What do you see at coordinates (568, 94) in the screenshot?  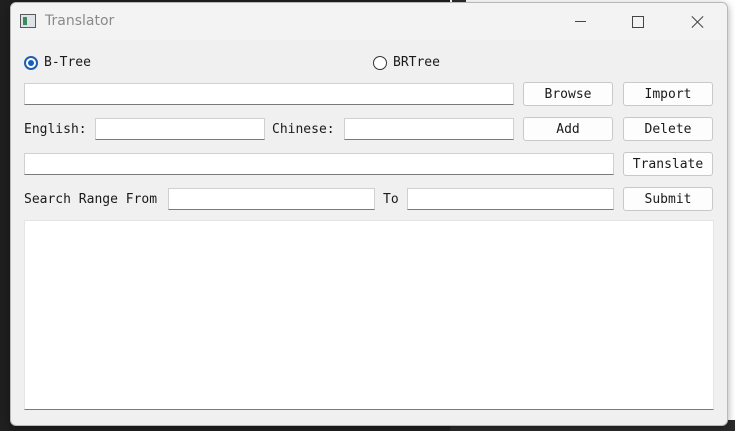 I see `browse-button: Browse` at bounding box center [568, 94].